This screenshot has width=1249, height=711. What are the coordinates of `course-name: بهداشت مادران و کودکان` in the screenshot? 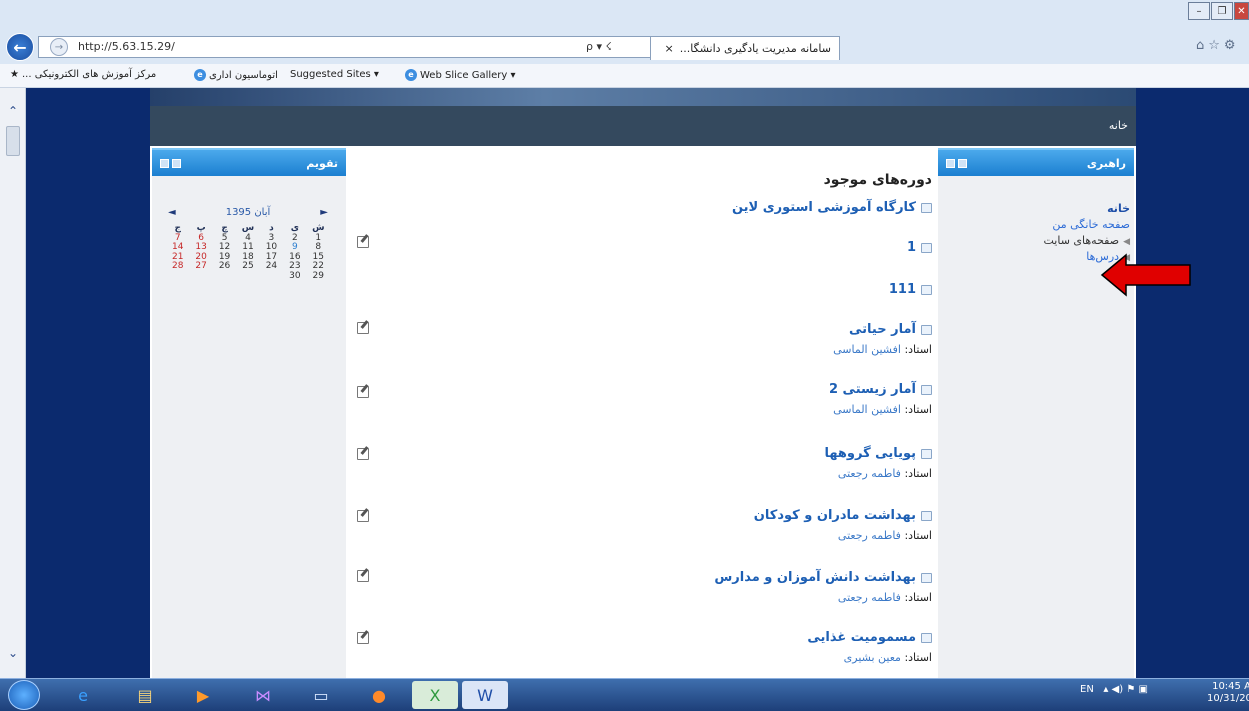 It's located at (834, 515).